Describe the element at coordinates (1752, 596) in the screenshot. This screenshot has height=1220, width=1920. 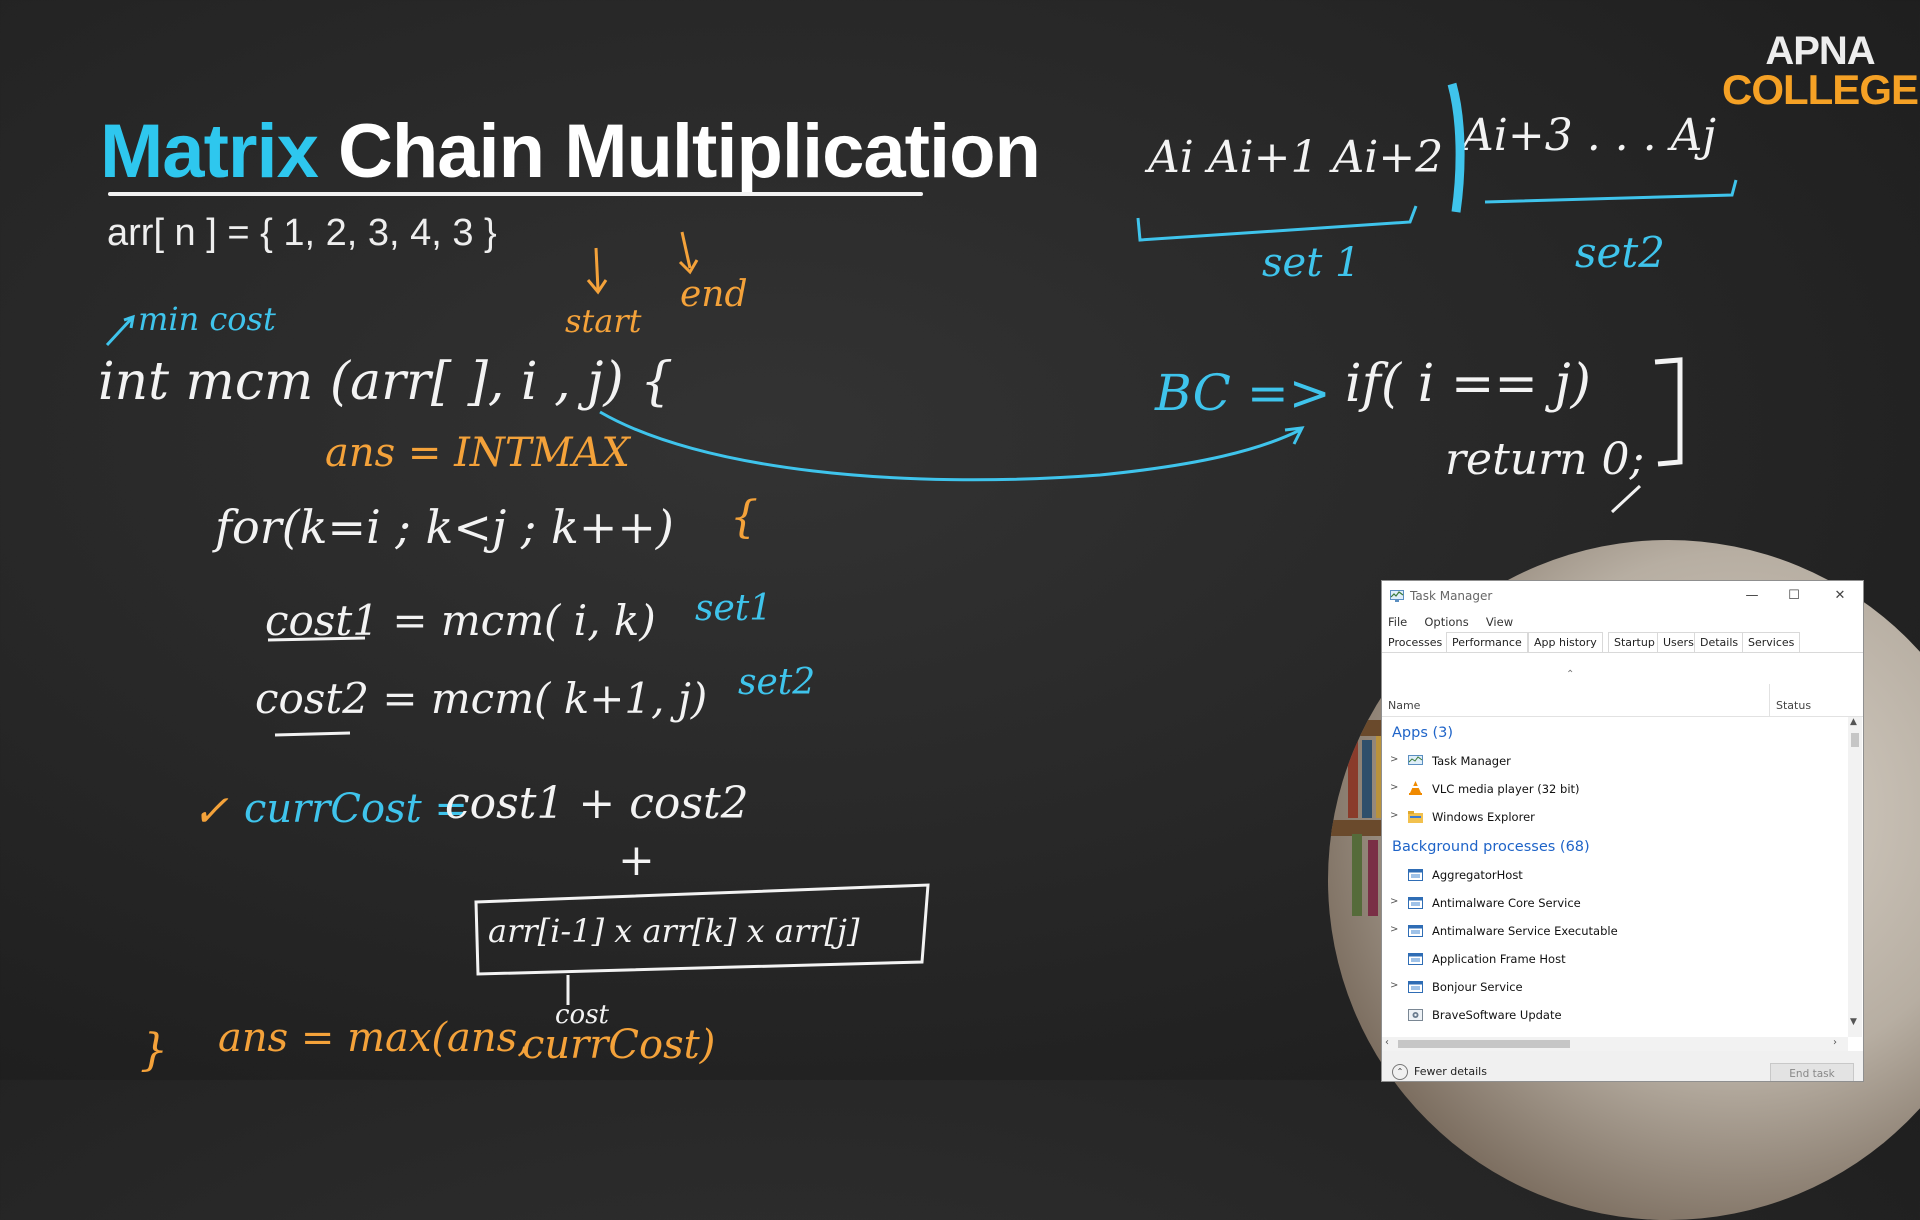
I see `minimize-icon: —` at that location.